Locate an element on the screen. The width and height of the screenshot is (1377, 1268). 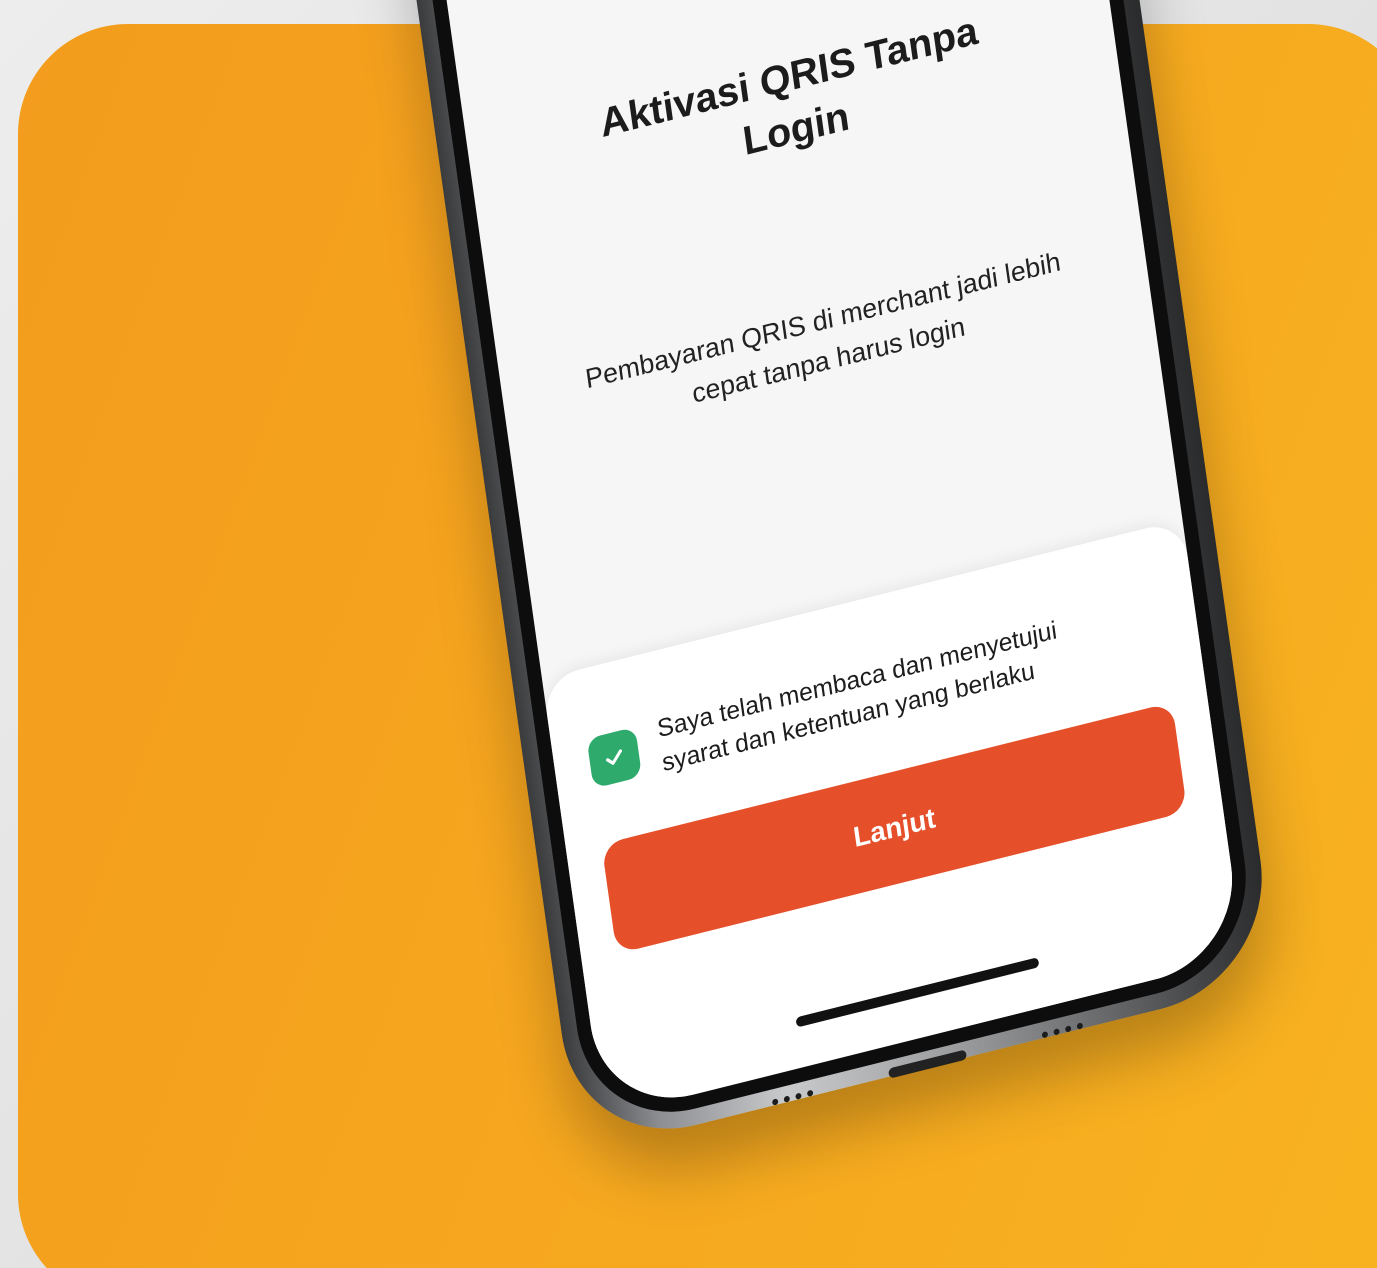
check-icon is located at coordinates (614, 757).